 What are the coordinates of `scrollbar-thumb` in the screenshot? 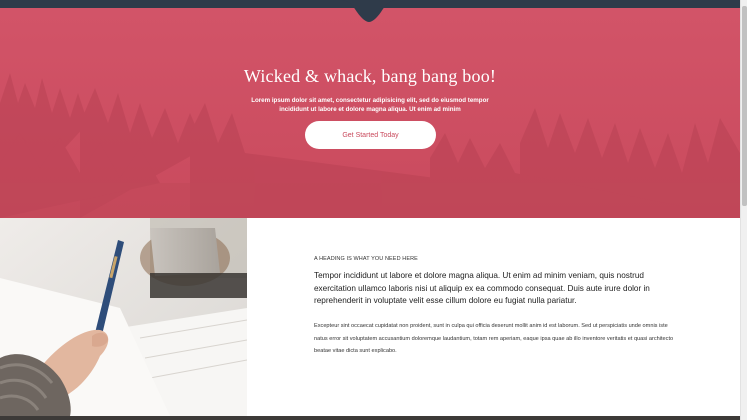 It's located at (744, 106).